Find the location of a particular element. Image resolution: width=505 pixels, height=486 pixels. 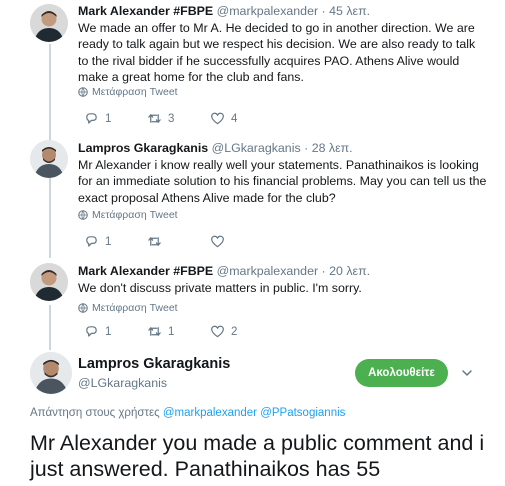

like-count: 2 is located at coordinates (234, 331).